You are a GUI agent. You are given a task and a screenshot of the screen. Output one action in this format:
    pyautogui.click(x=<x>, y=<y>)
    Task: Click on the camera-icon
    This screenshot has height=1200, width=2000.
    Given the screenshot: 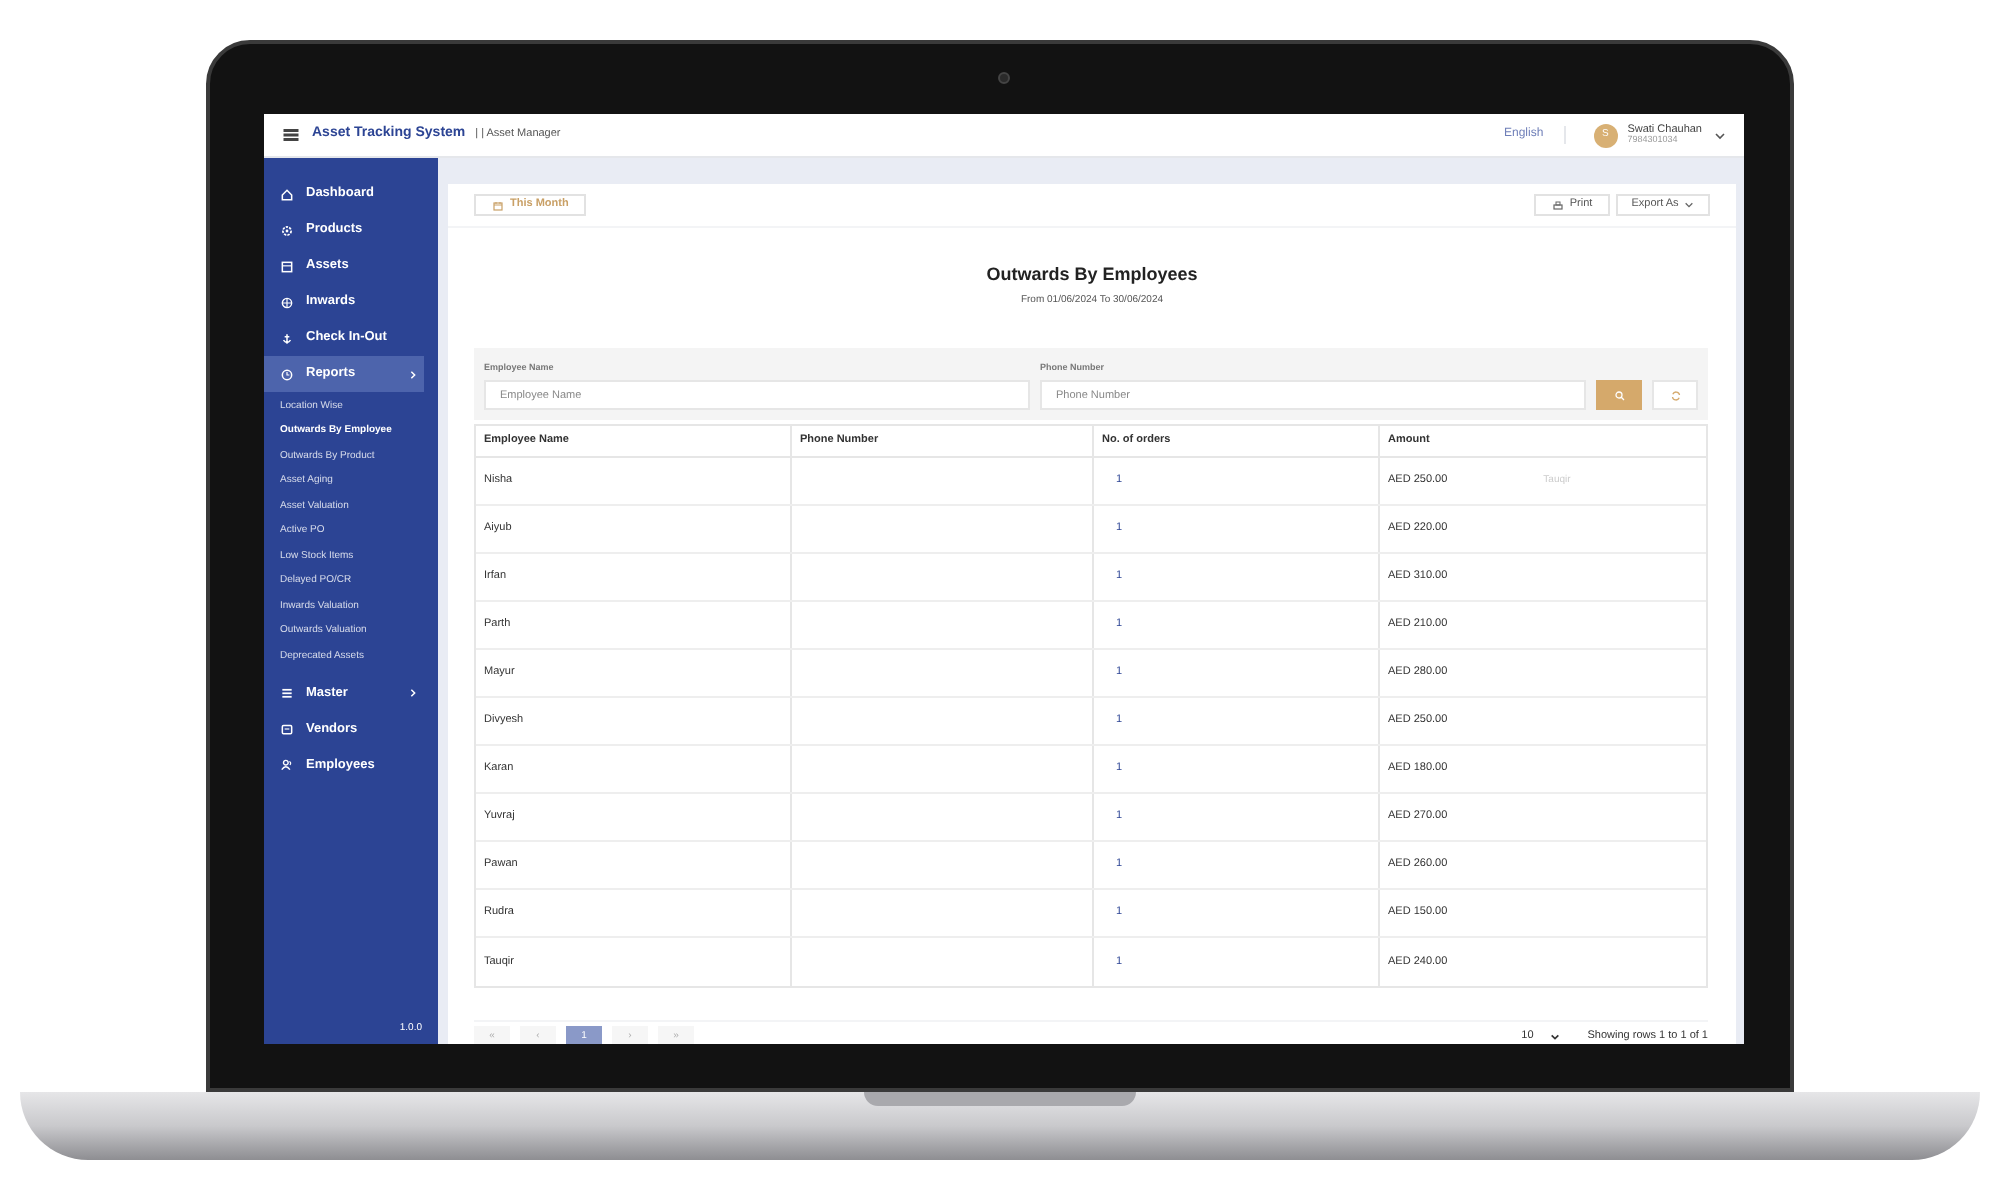 What is the action you would take?
    pyautogui.click(x=1004, y=78)
    